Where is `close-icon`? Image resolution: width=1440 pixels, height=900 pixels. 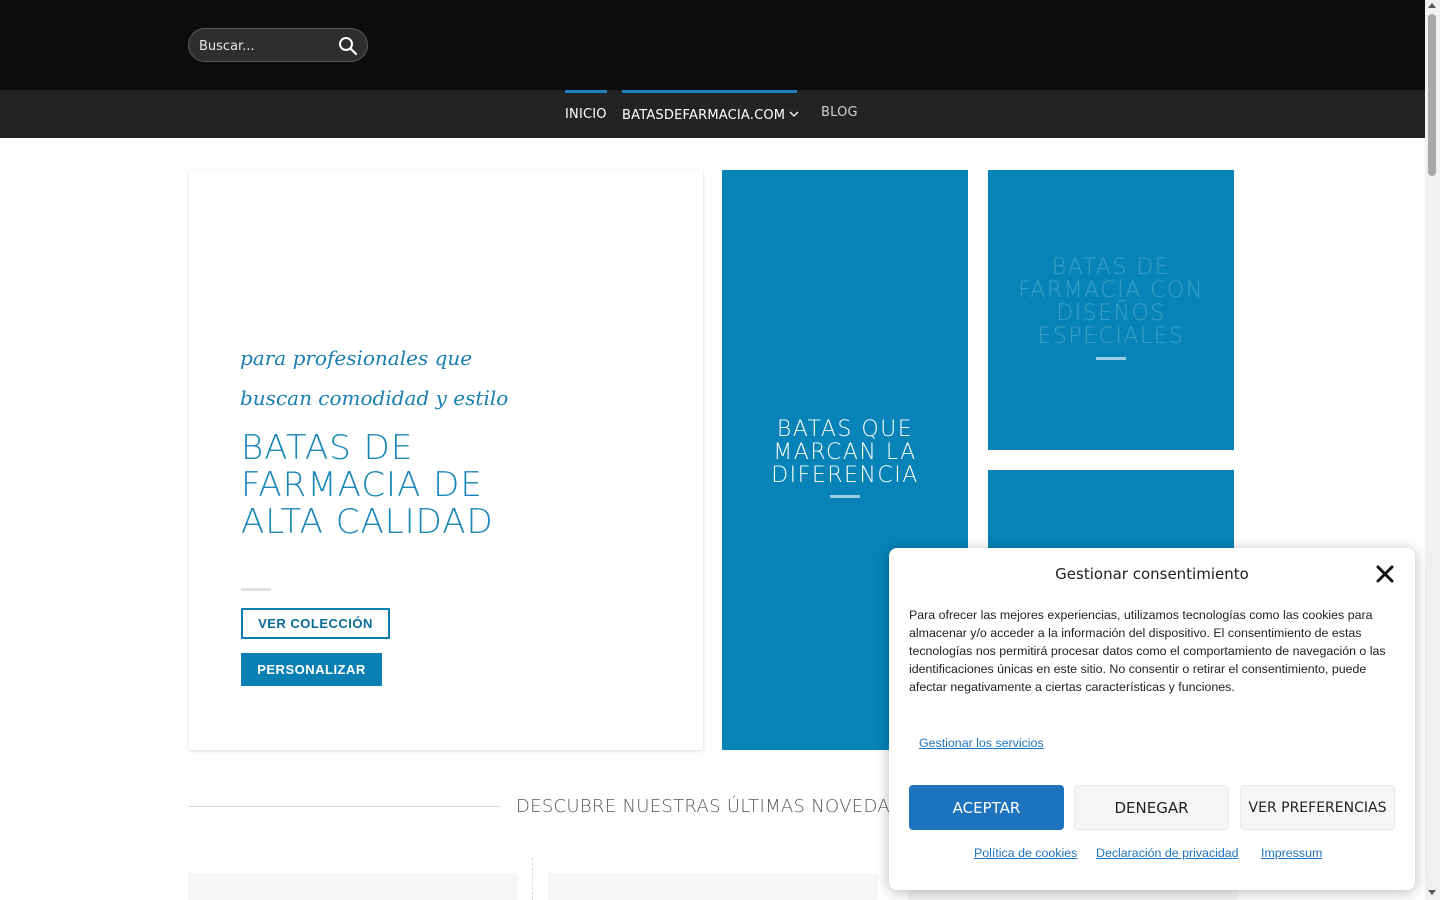 close-icon is located at coordinates (1385, 574).